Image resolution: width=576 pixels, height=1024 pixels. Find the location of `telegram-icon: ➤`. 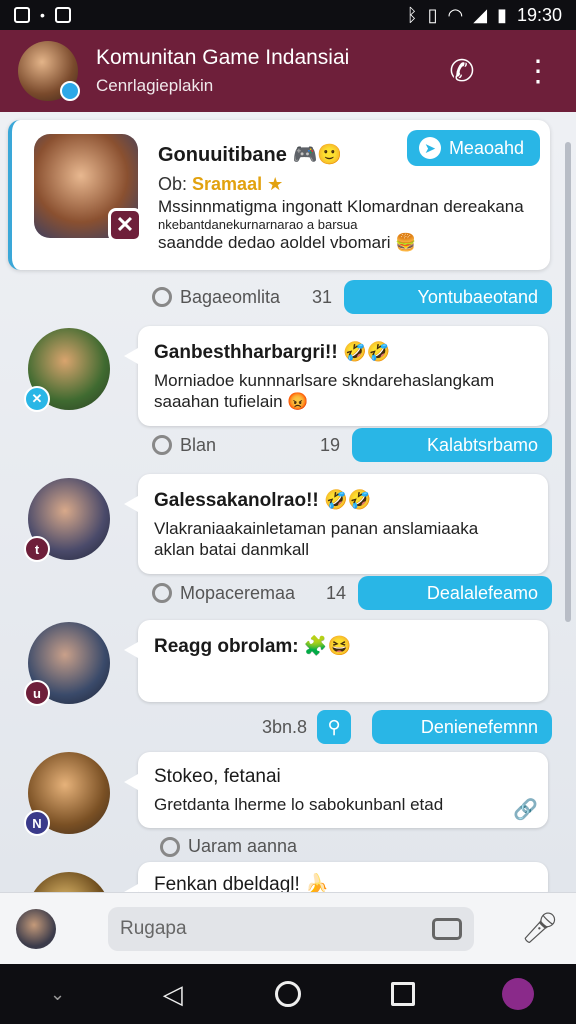

telegram-icon: ➤ is located at coordinates (429, 148).